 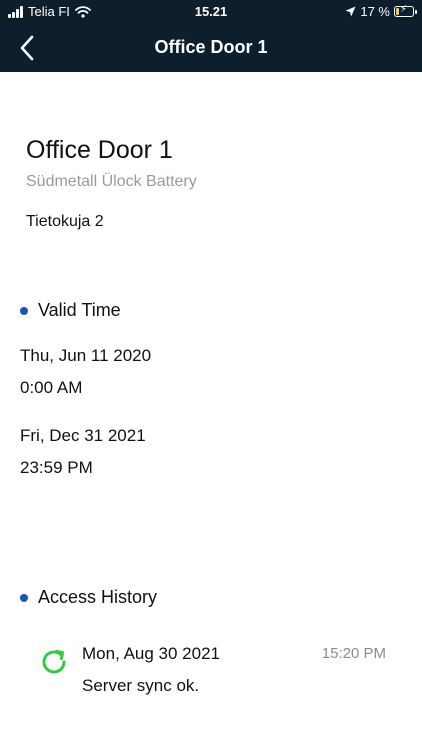 I want to click on door-address: Tietokuja 2, so click(x=65, y=221).